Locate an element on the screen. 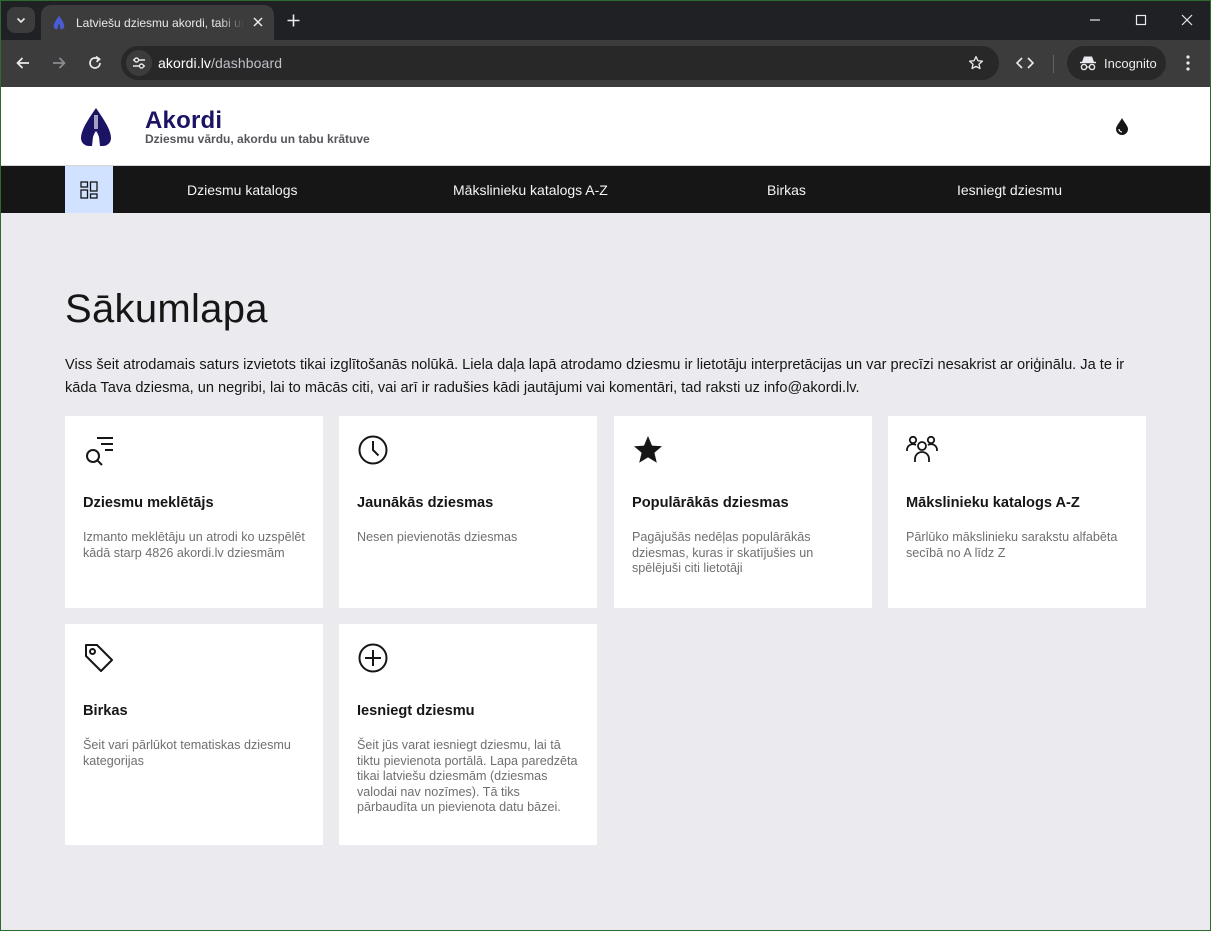  search-list-icon is located at coordinates (99, 450).